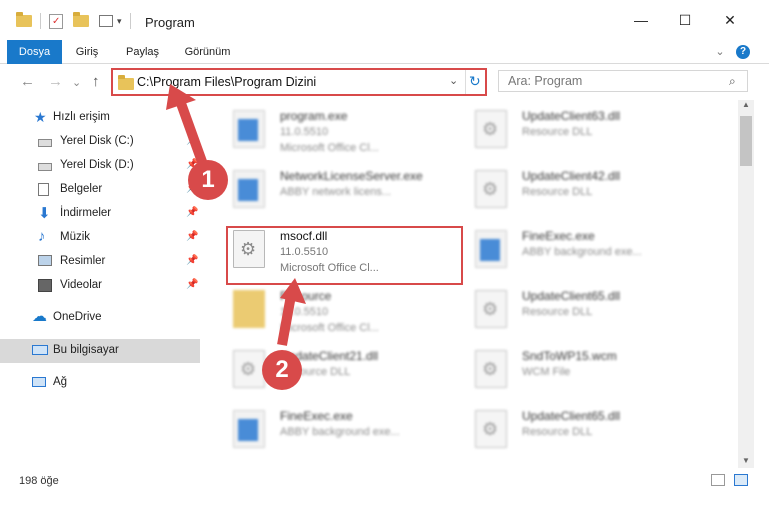 The image size is (769, 507). Describe the element at coordinates (208, 180) in the screenshot. I see `step-1-badge: 1` at that location.